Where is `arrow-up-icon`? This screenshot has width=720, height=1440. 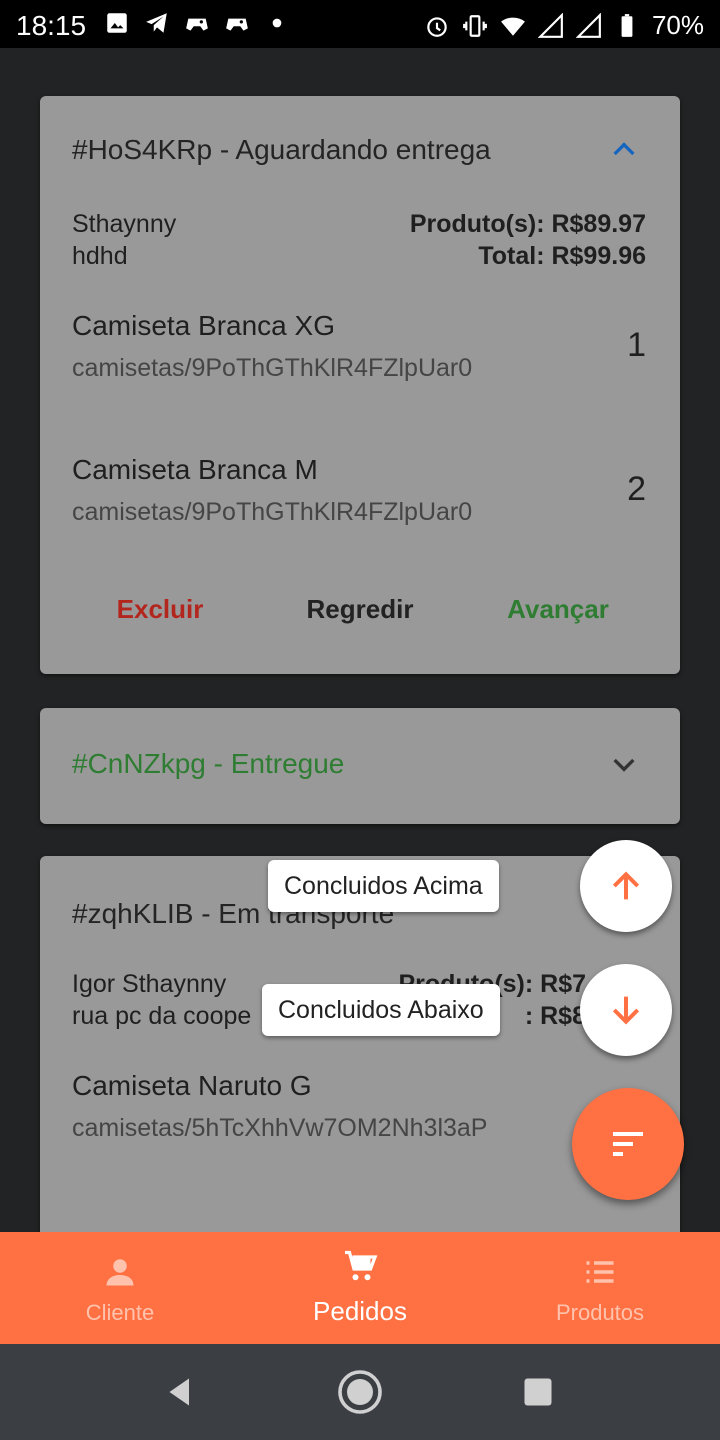 arrow-up-icon is located at coordinates (626, 885).